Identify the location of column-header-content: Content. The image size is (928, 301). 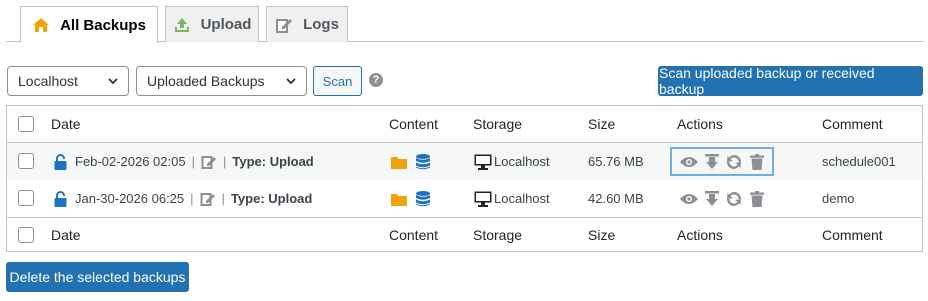
(414, 124).